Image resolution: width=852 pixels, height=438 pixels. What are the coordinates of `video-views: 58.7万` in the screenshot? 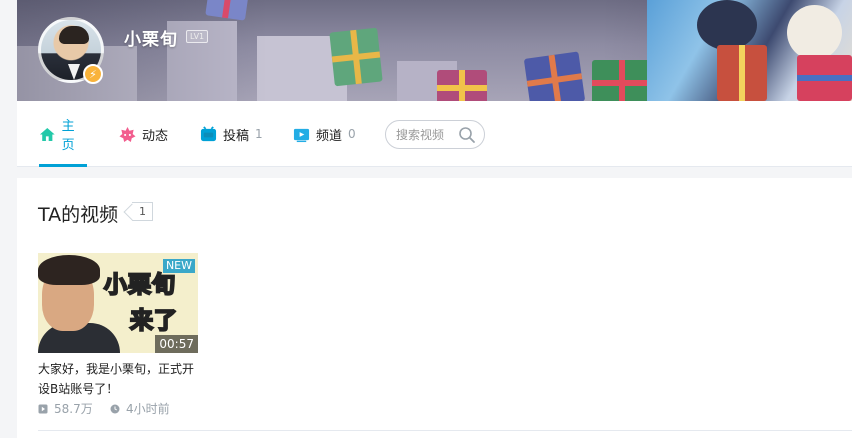 It's located at (65, 408).